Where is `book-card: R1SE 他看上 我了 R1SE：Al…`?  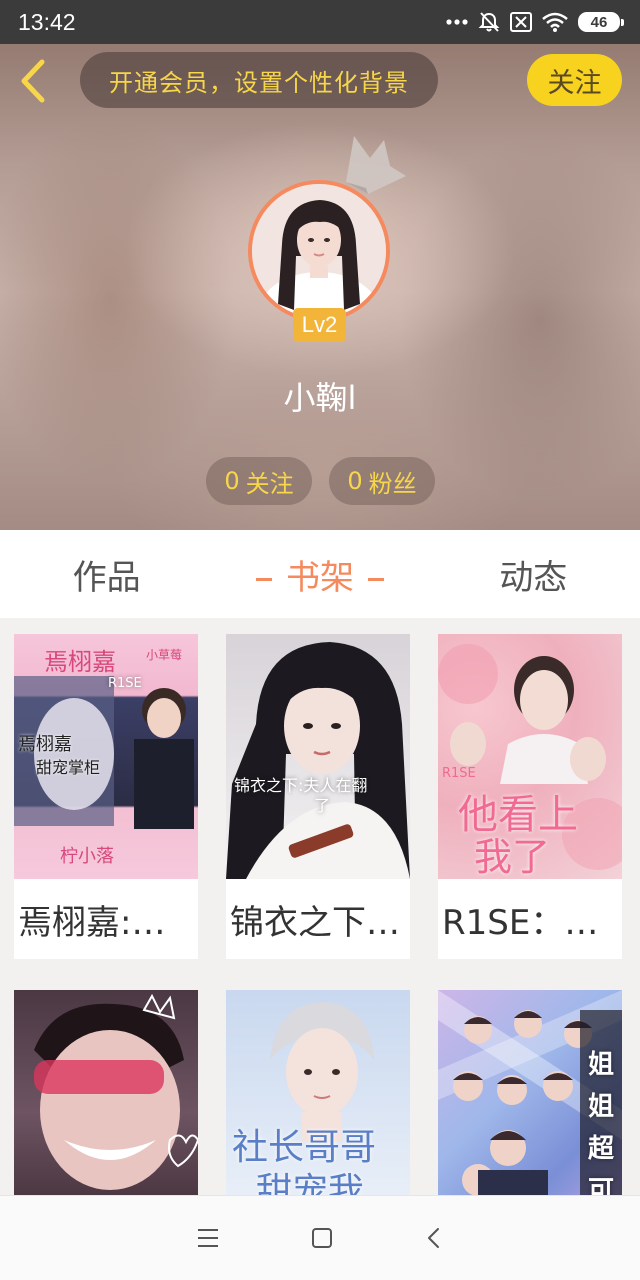
book-card: R1SE 他看上 我了 R1SE：Al… is located at coordinates (530, 796).